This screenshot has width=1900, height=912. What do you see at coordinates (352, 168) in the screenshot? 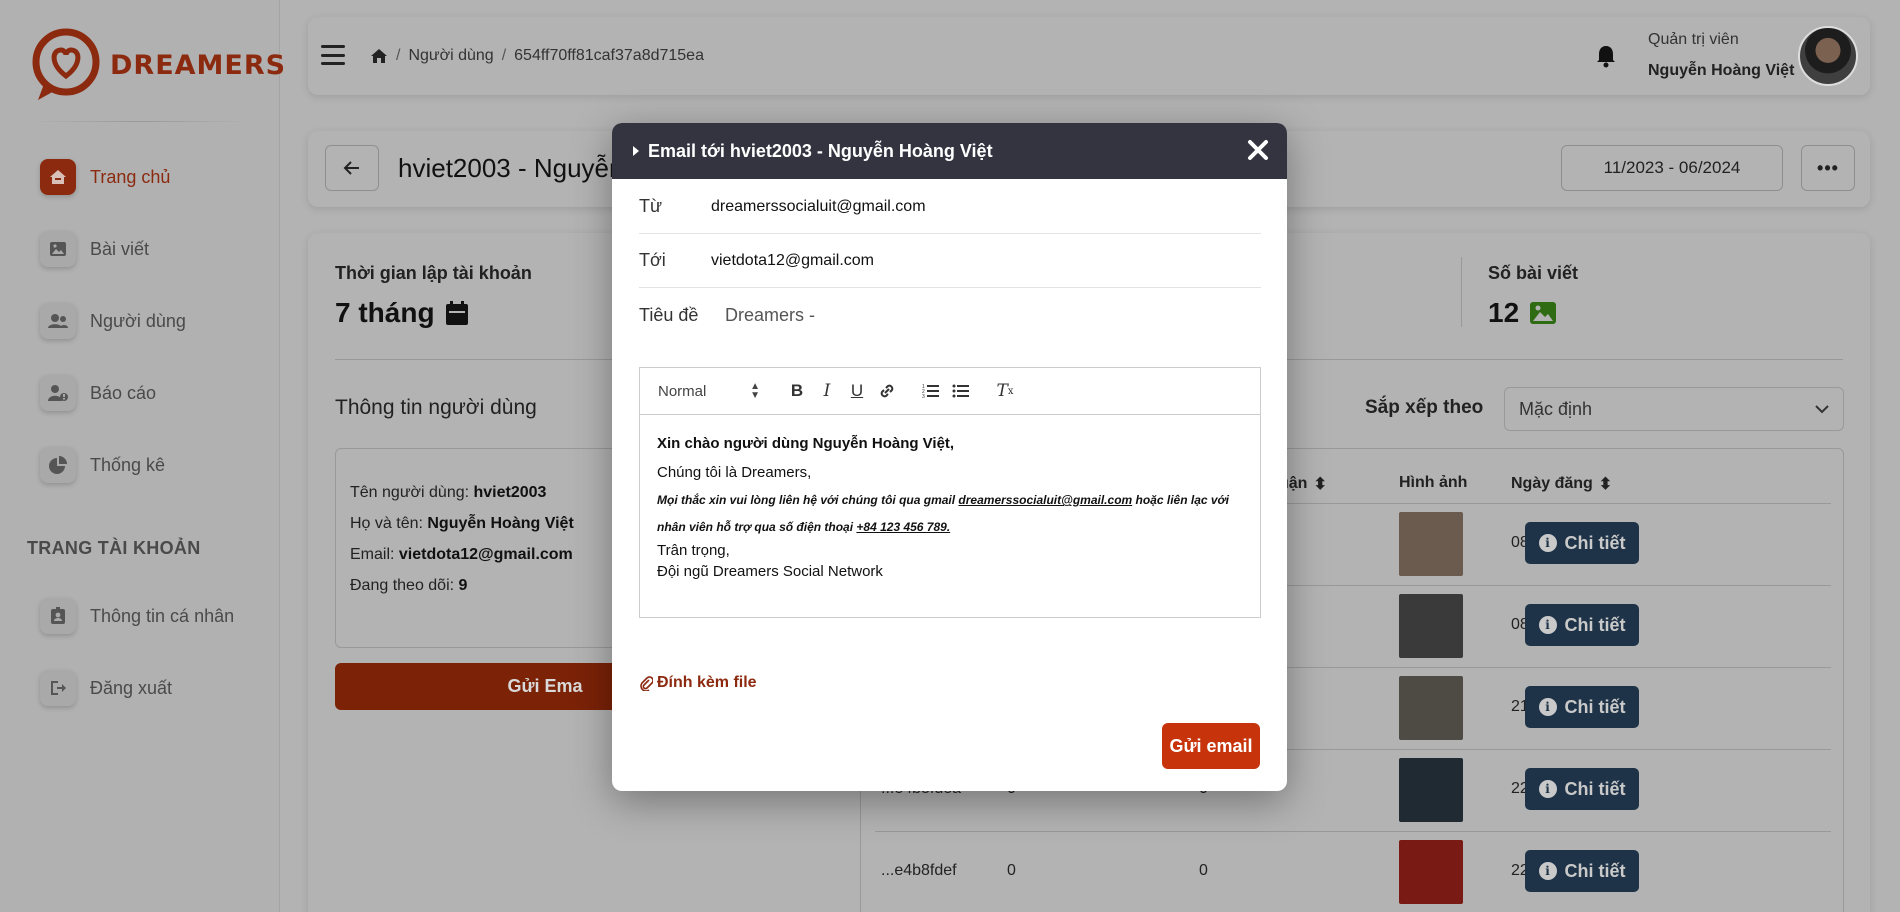
I see `back-button` at bounding box center [352, 168].